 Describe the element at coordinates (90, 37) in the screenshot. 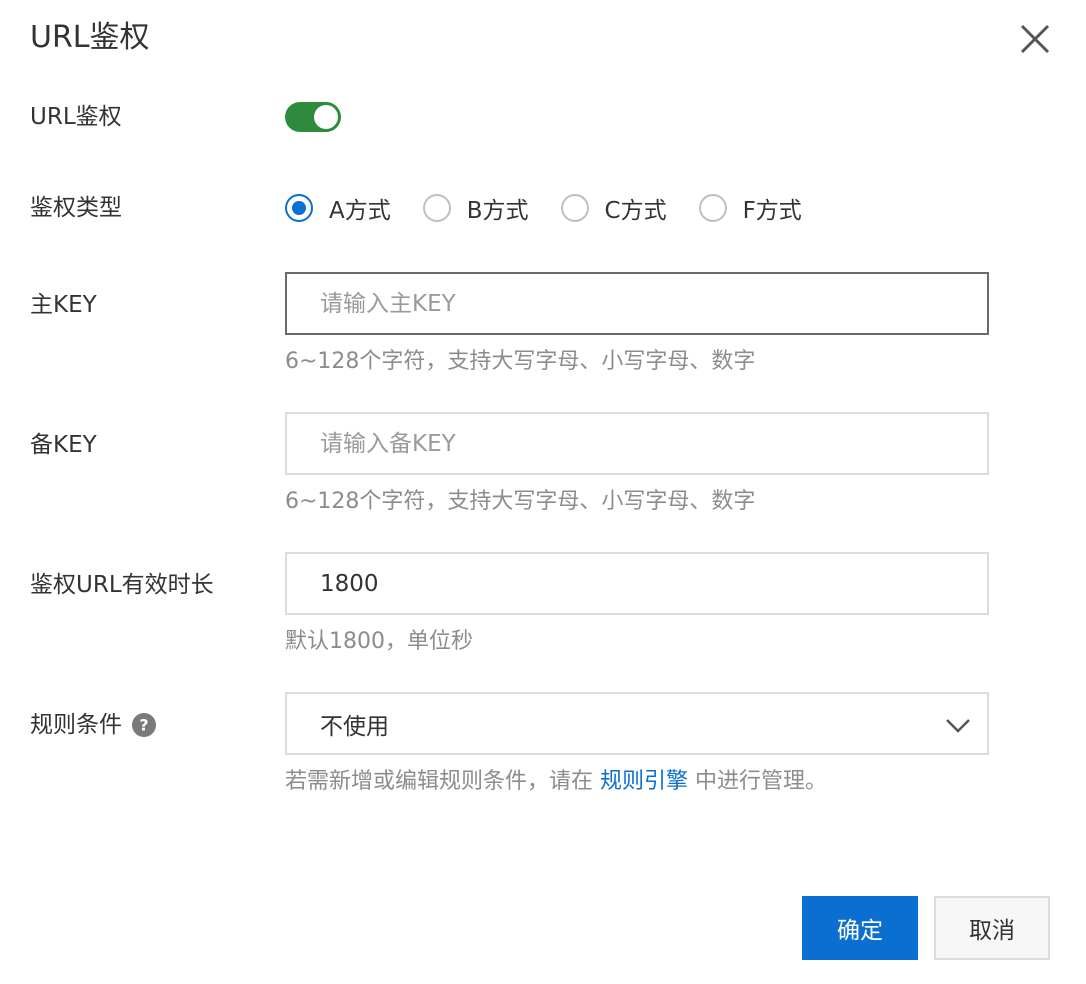

I see `dialog-title: URL鉴权` at that location.